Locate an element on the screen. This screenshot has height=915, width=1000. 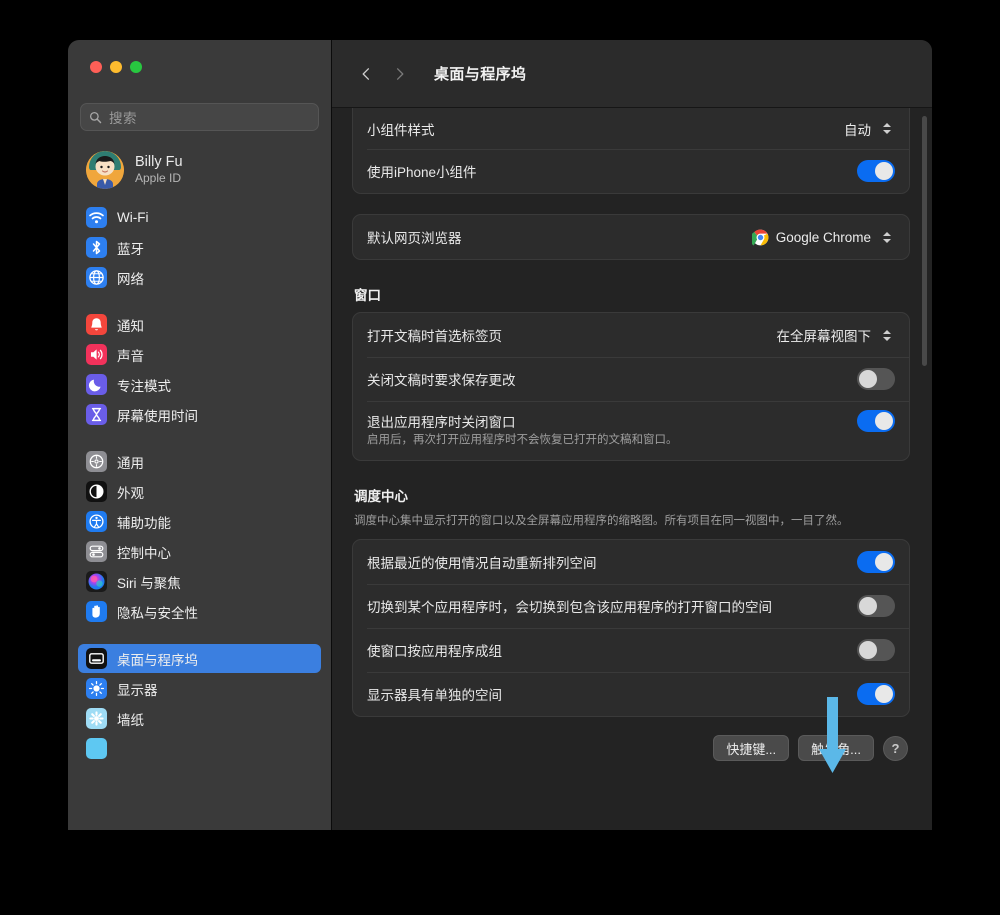
mission-control-section-title: 调度中心 is located at coordinates (381, 496).